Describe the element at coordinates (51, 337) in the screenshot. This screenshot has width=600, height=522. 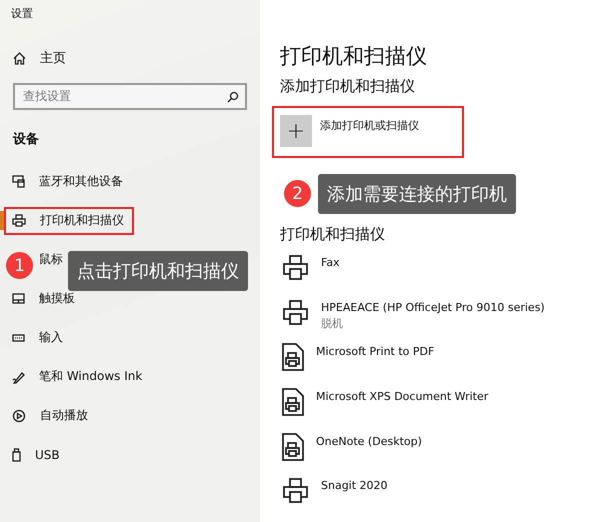
I see `nav-item: 输入` at that location.